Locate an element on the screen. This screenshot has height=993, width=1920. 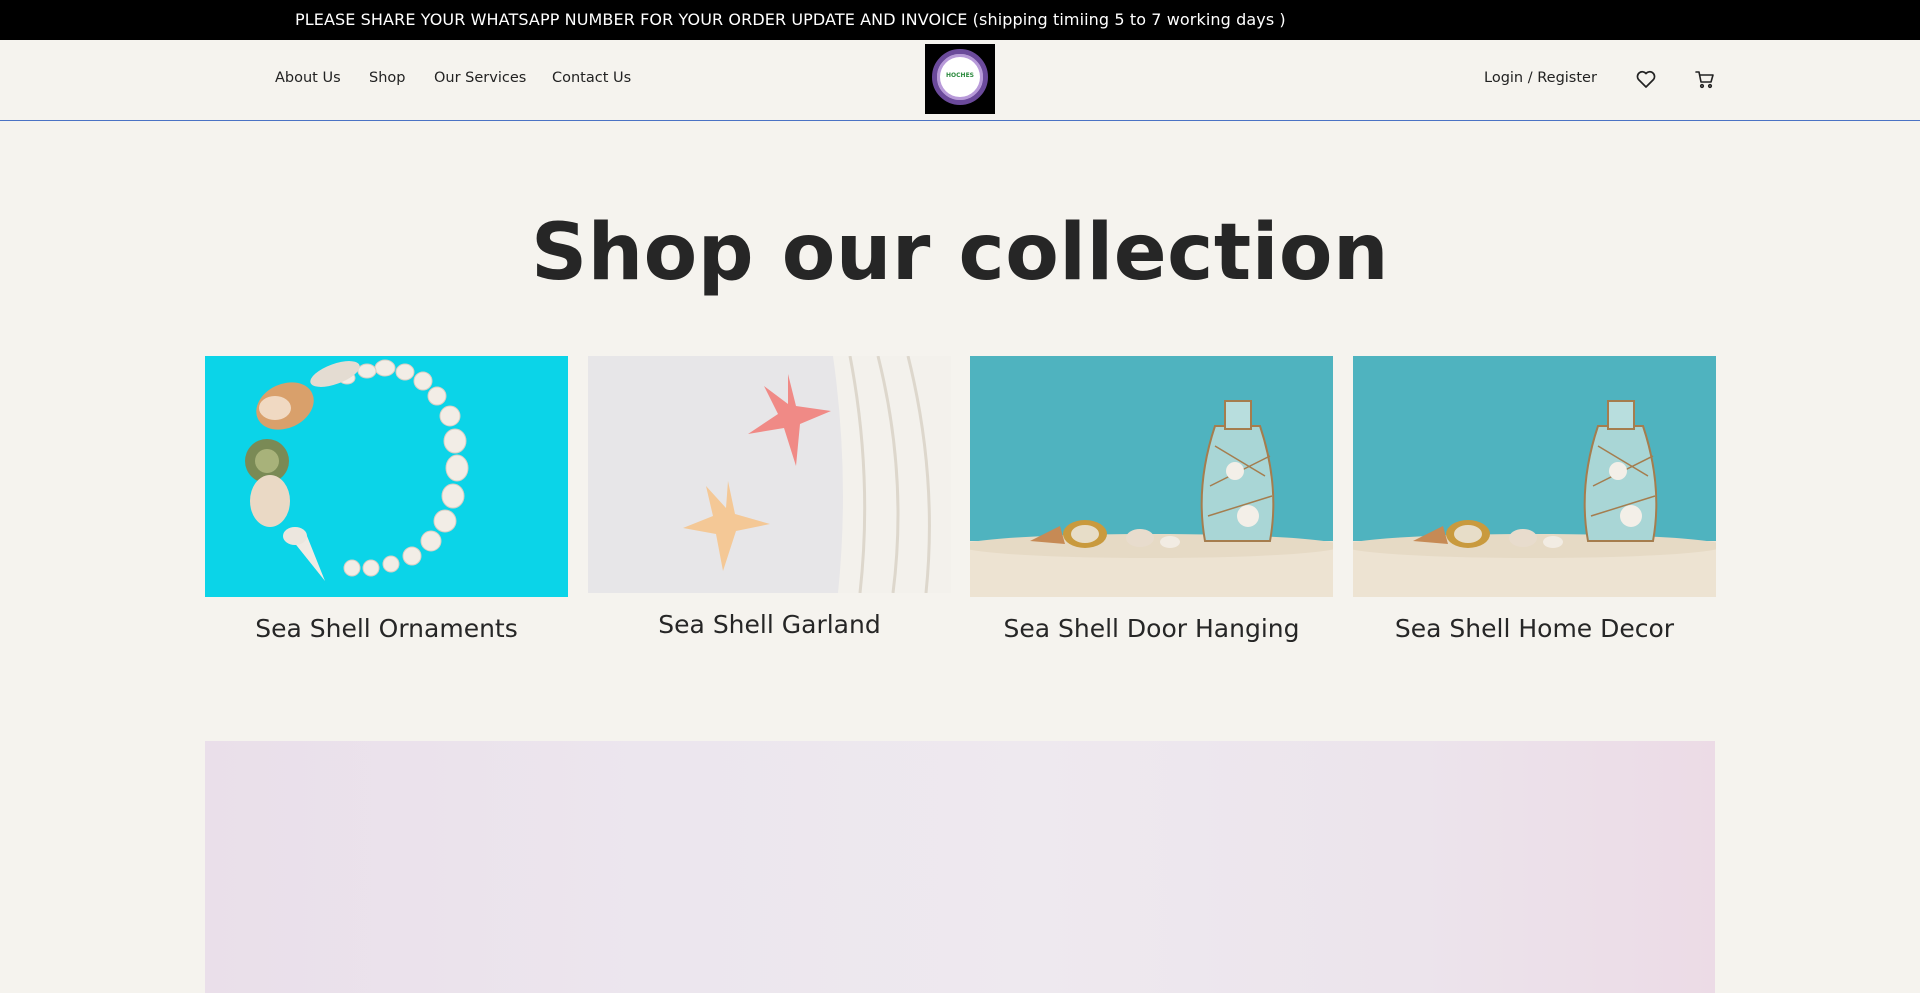
collection-card-ornaments: Sea Shell Ornaments is located at coordinates (386, 499).